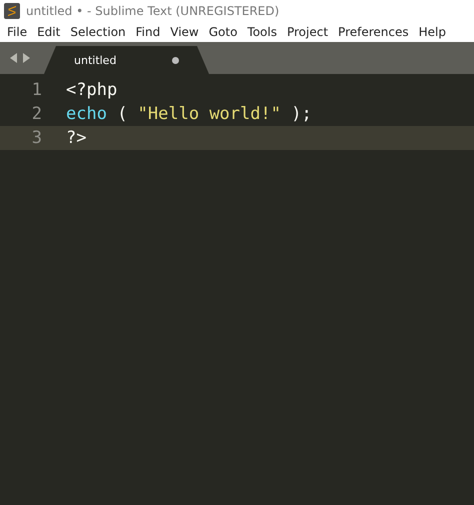 The height and width of the screenshot is (505, 474). What do you see at coordinates (126, 60) in the screenshot?
I see `tab: untitled` at bounding box center [126, 60].